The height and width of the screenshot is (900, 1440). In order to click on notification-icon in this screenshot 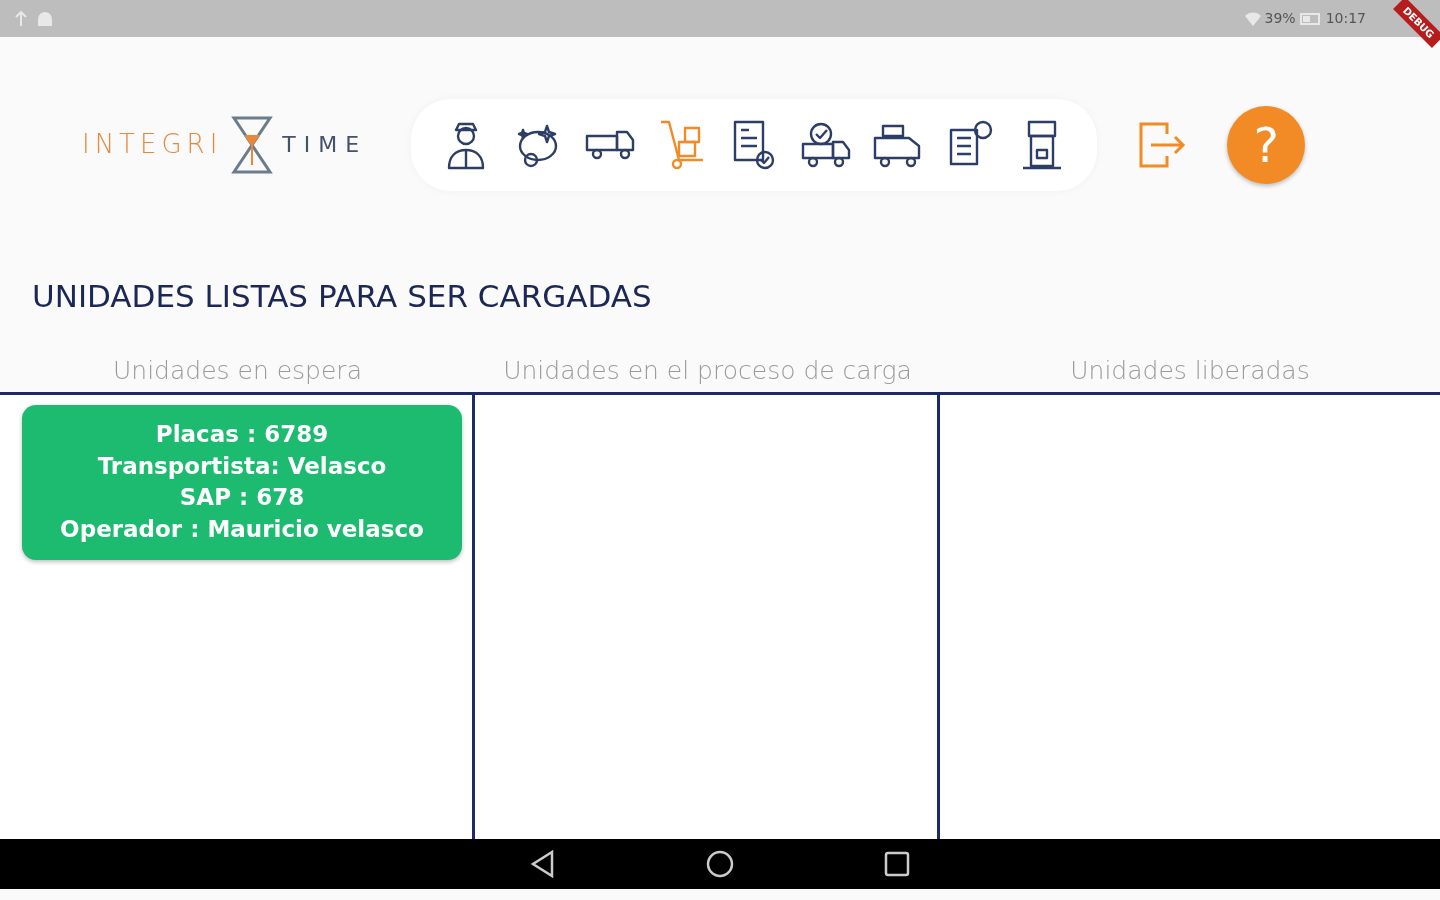, I will do `click(21, 18)`.